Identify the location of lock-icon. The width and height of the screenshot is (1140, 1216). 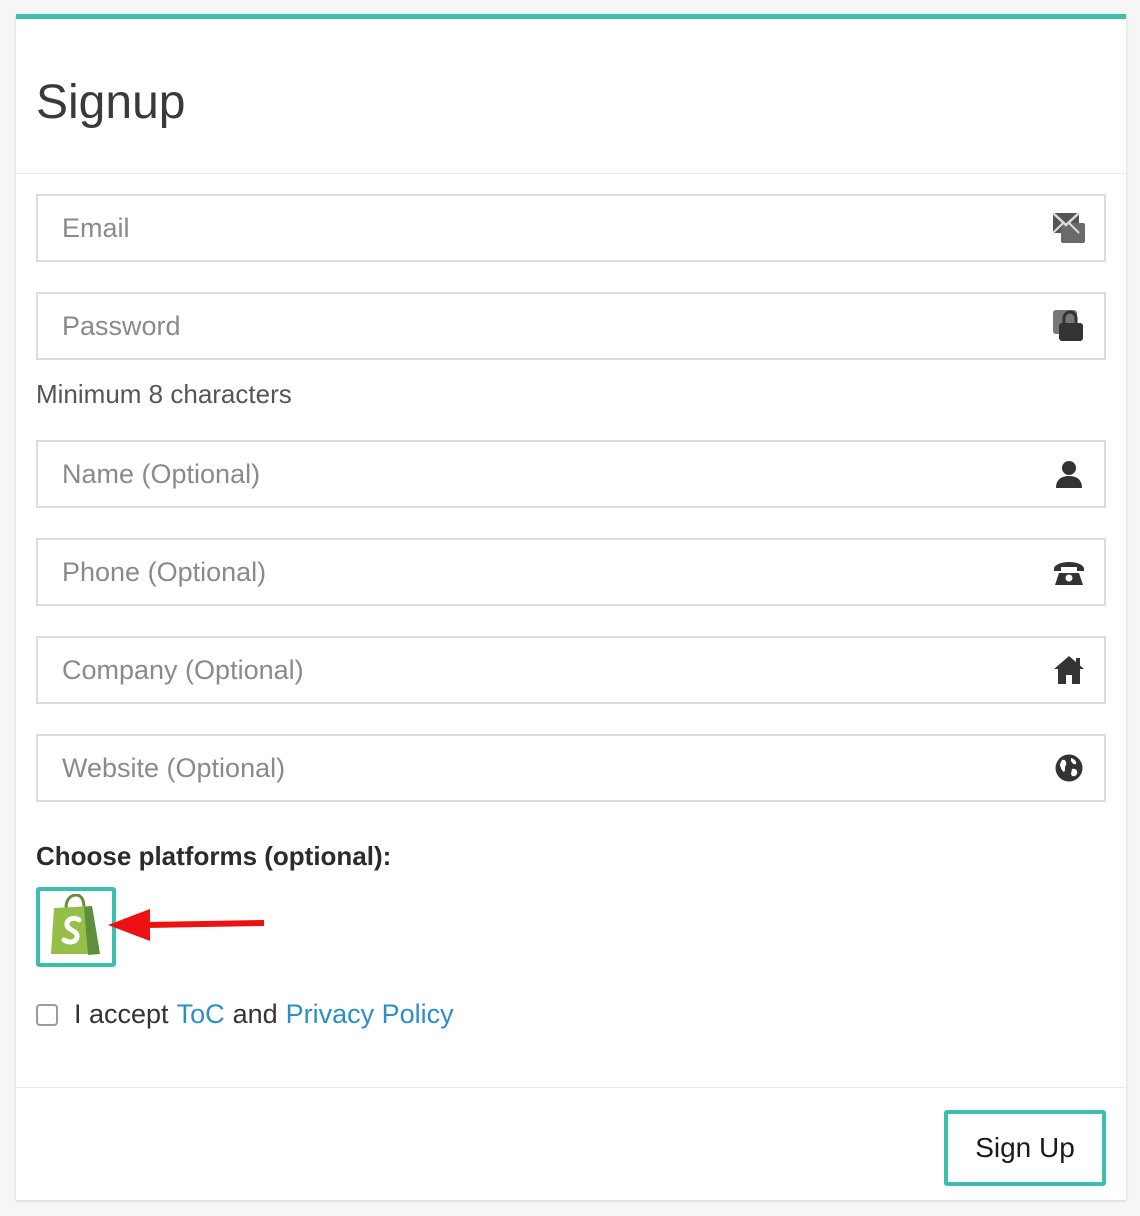
(1069, 326).